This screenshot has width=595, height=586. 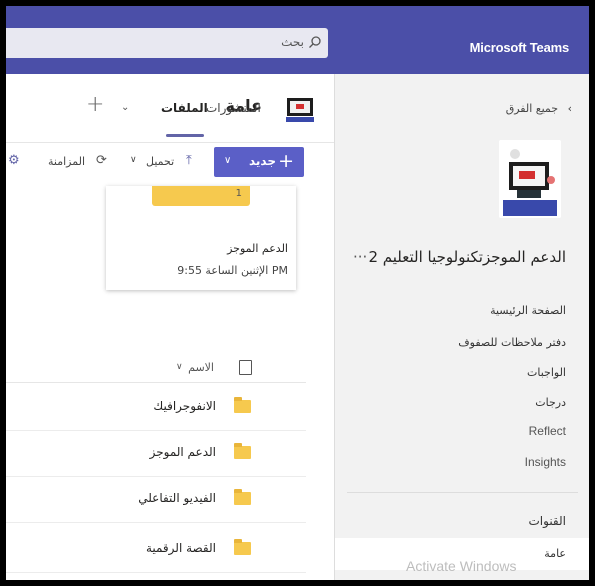 What do you see at coordinates (184, 108) in the screenshot?
I see `tab-files: الملفات` at bounding box center [184, 108].